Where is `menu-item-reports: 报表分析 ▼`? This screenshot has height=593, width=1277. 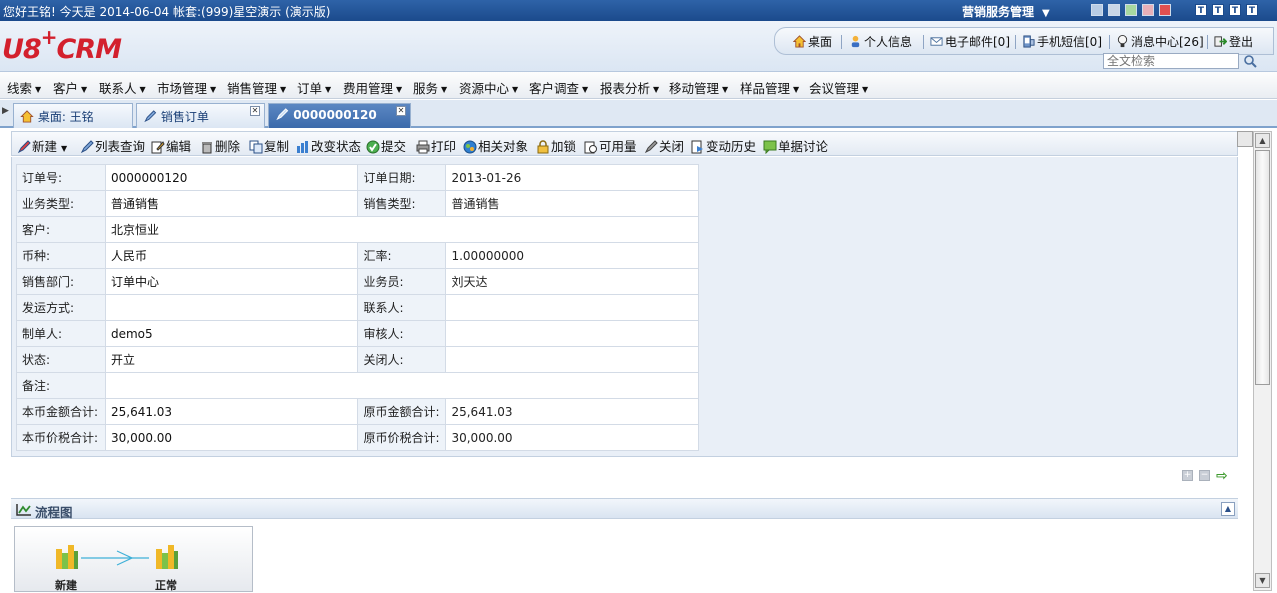 menu-item-reports: 报表分析 ▼ is located at coordinates (629, 87).